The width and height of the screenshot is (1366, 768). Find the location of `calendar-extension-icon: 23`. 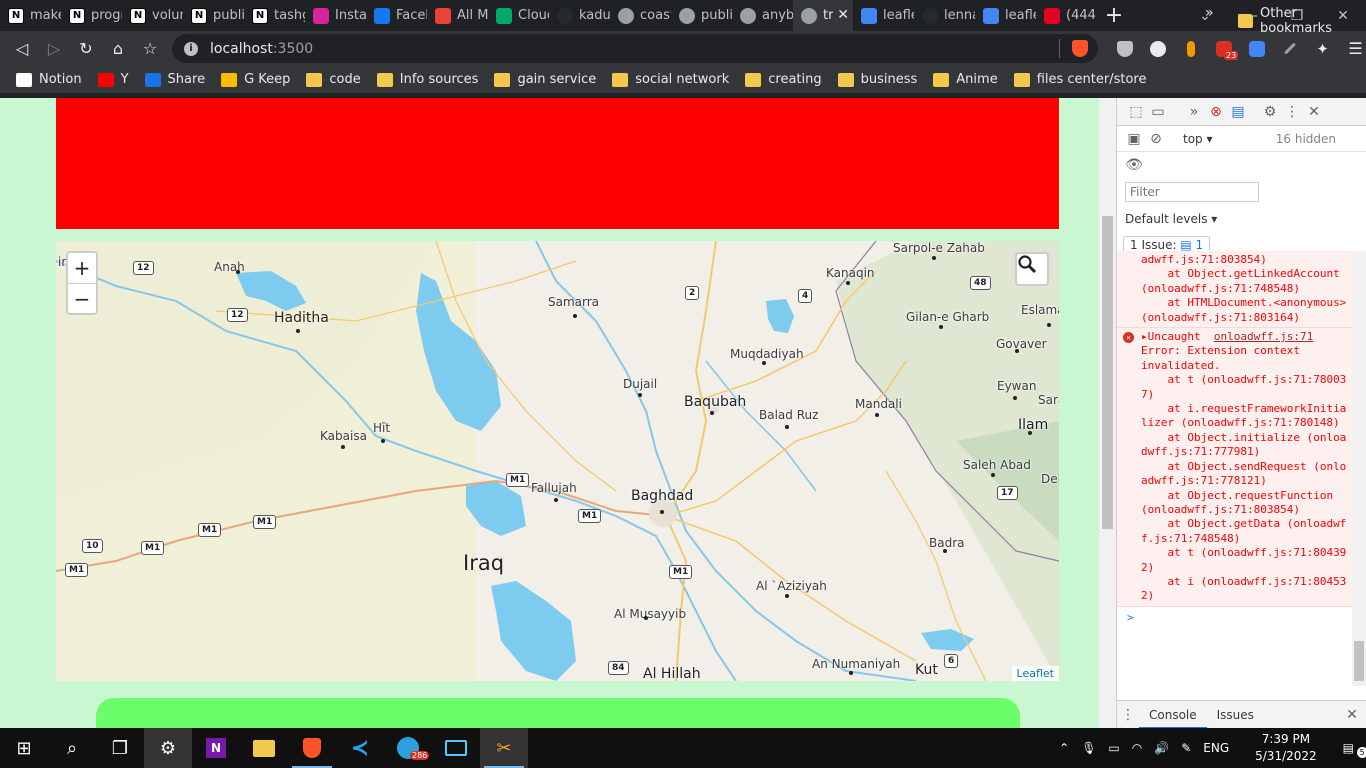

calendar-extension-icon: 23 is located at coordinates (1223, 50).